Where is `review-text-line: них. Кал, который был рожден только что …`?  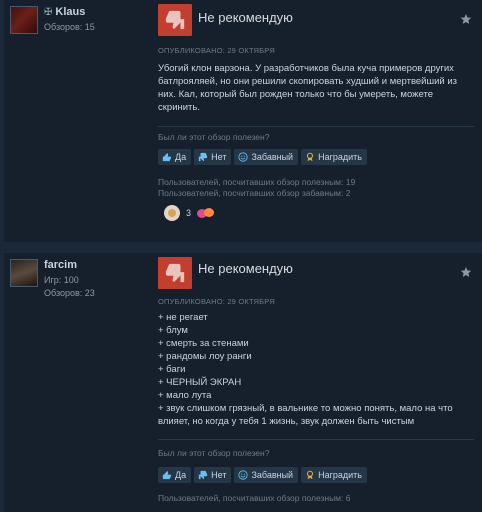
review-text-line: них. Кал, который был рожден только что … is located at coordinates (295, 94).